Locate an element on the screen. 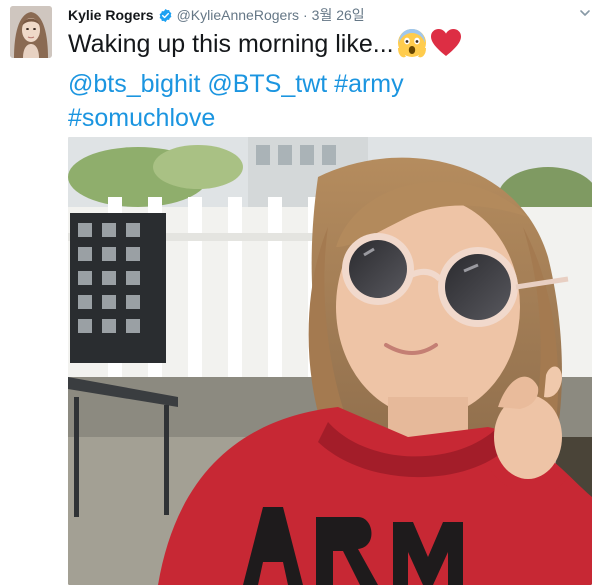 The image size is (600, 585). timestamp: 3월 26일 is located at coordinates (338, 15).